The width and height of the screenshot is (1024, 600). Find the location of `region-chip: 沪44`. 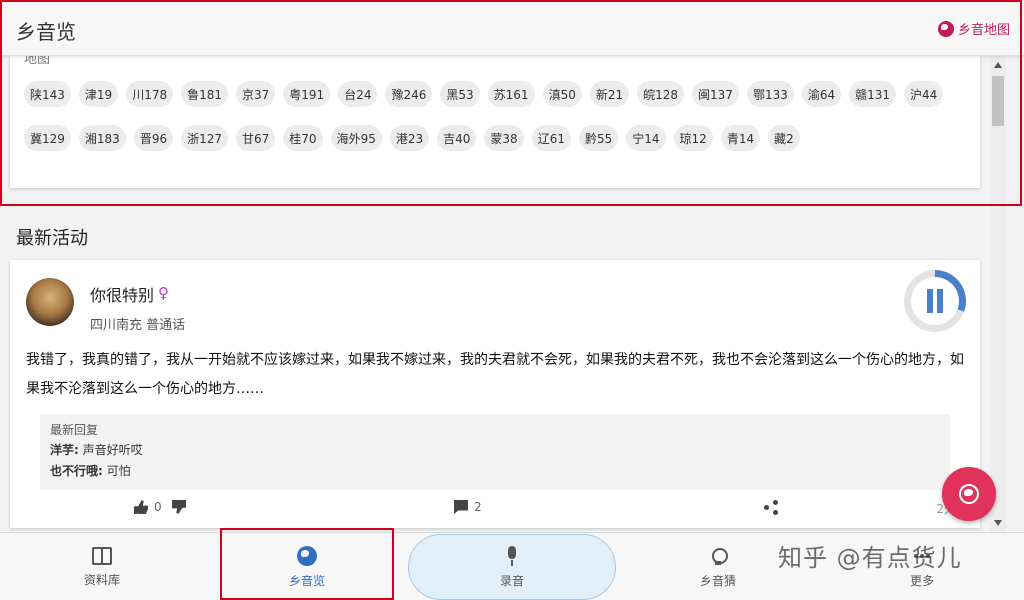

region-chip: 沪44 is located at coordinates (924, 94).